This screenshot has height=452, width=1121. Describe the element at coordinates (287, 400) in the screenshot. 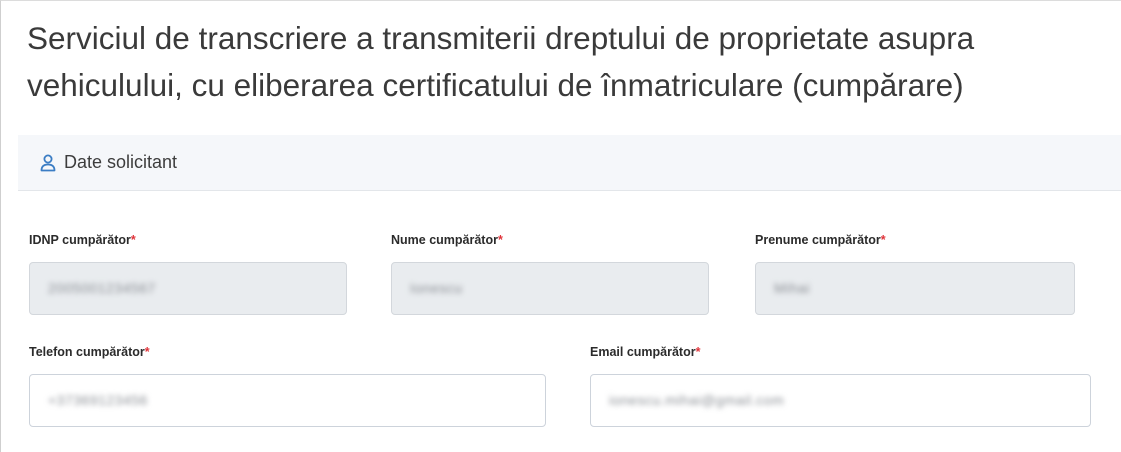

I see `telefon-input: +37369123456` at that location.